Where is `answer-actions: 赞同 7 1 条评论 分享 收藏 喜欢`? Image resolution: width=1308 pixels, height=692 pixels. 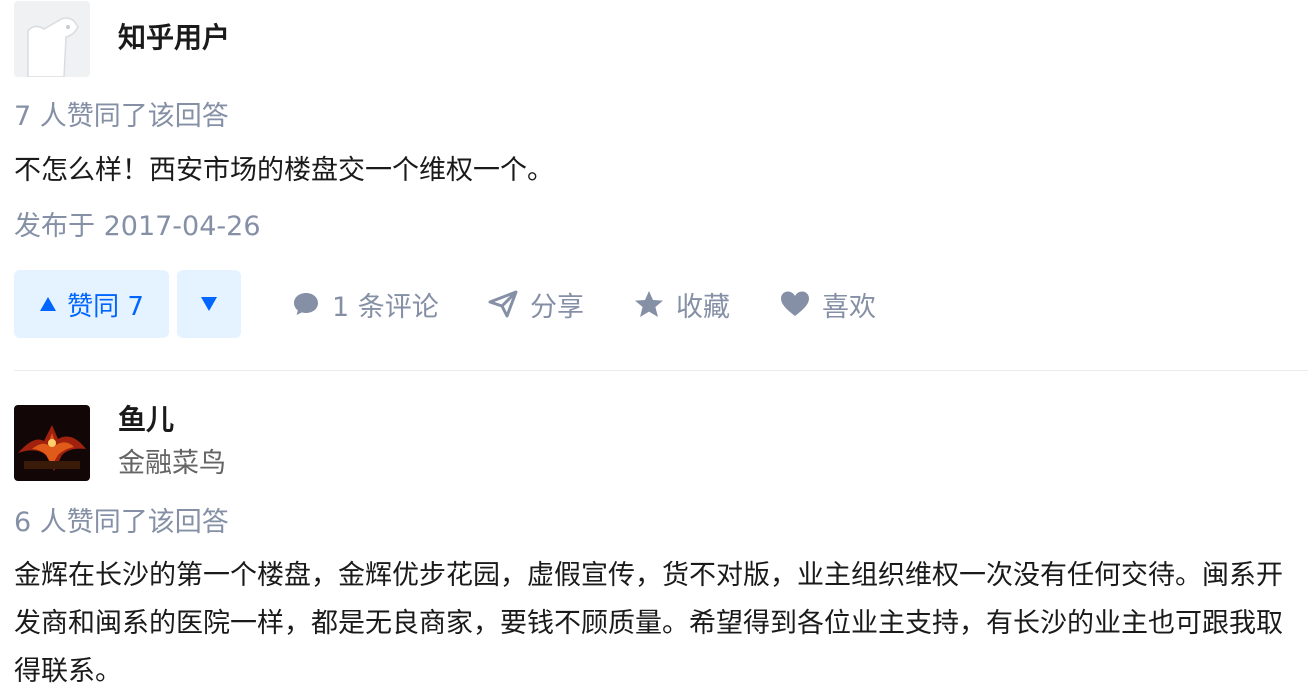
answer-actions: 赞同 7 1 条评论 分享 收藏 喜欢 is located at coordinates (661, 304).